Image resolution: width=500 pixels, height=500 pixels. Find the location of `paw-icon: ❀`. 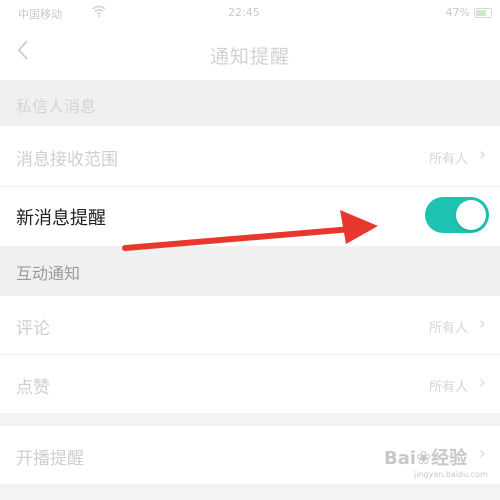

paw-icon: ❀ is located at coordinates (424, 458).